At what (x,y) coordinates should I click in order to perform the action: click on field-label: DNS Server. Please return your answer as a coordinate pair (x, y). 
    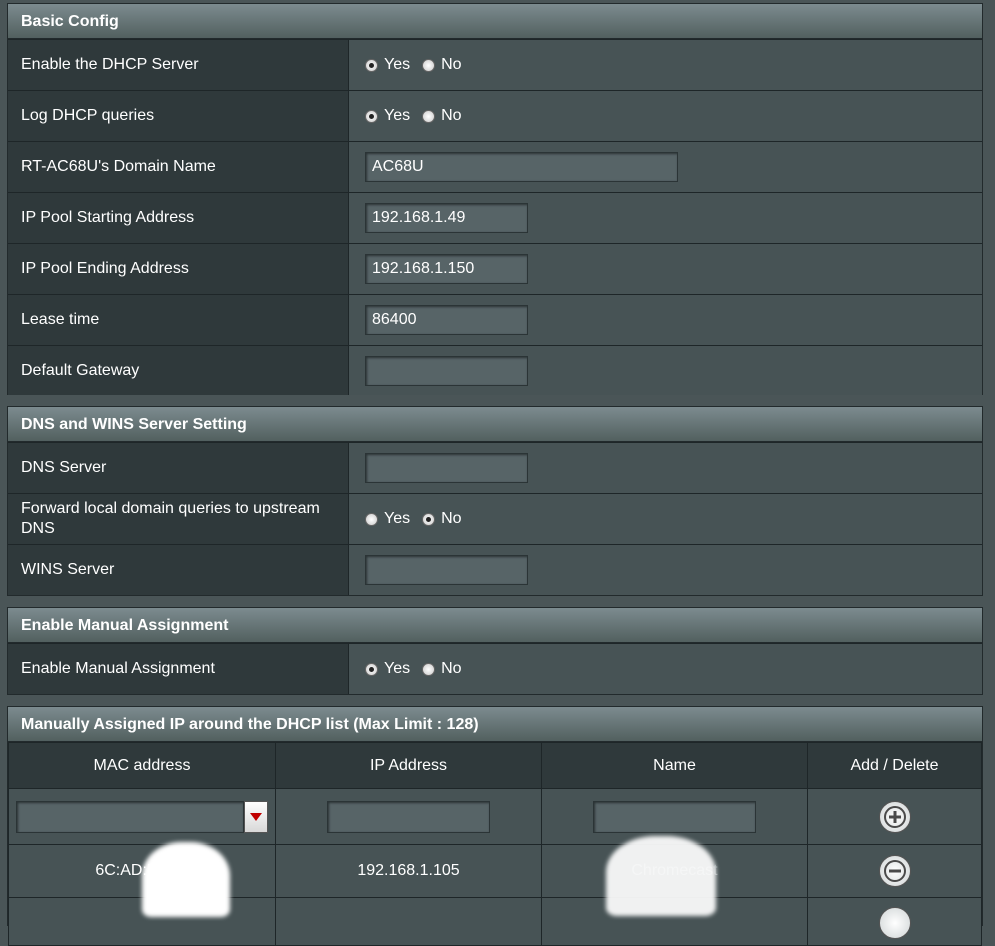
    Looking at the image, I should click on (178, 468).